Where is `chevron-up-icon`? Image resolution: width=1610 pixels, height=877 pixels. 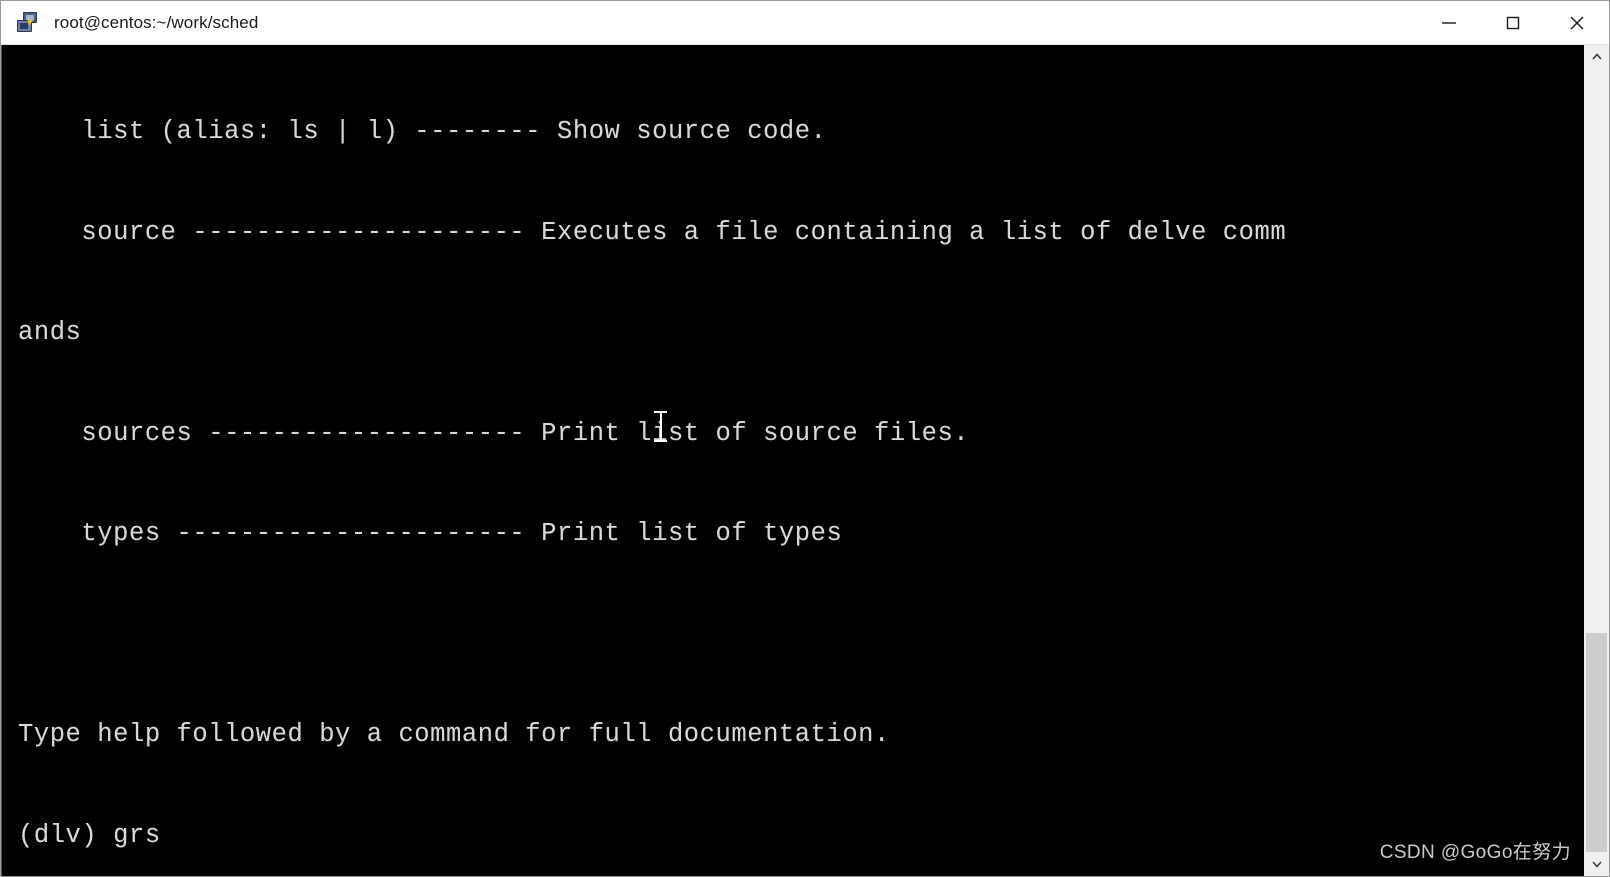
chevron-up-icon is located at coordinates (1596, 57).